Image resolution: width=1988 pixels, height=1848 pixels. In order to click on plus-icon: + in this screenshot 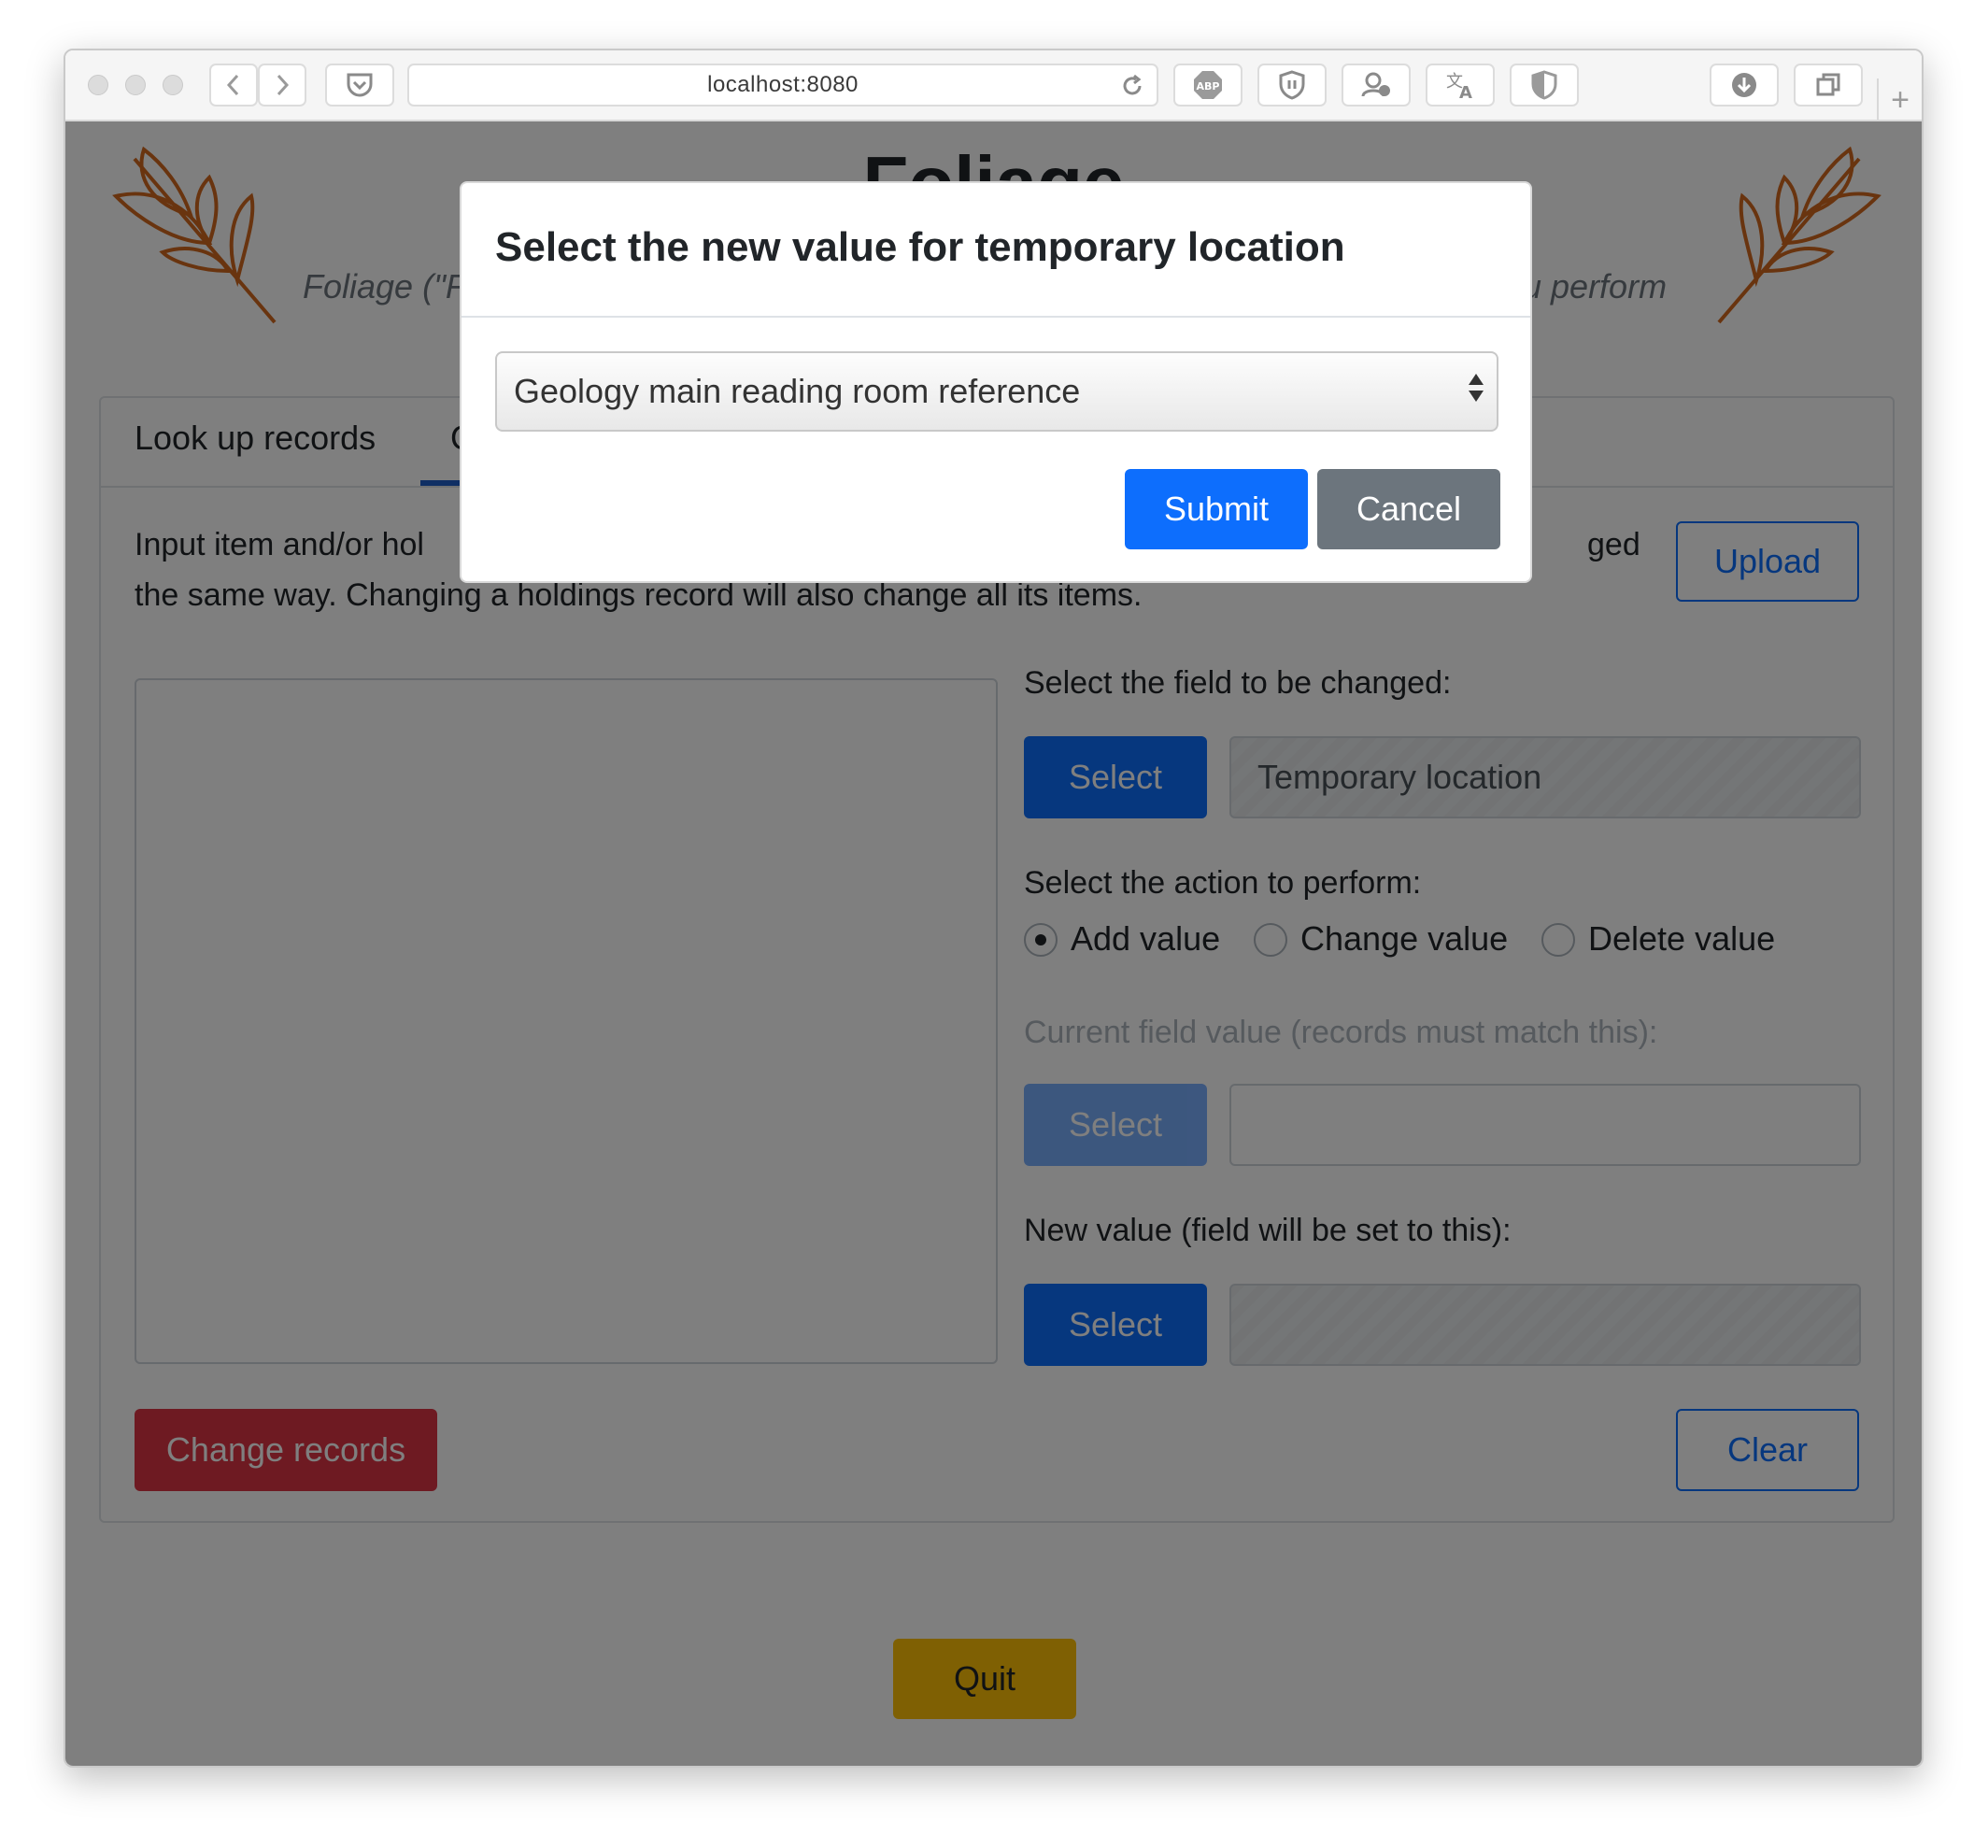, I will do `click(1900, 99)`.